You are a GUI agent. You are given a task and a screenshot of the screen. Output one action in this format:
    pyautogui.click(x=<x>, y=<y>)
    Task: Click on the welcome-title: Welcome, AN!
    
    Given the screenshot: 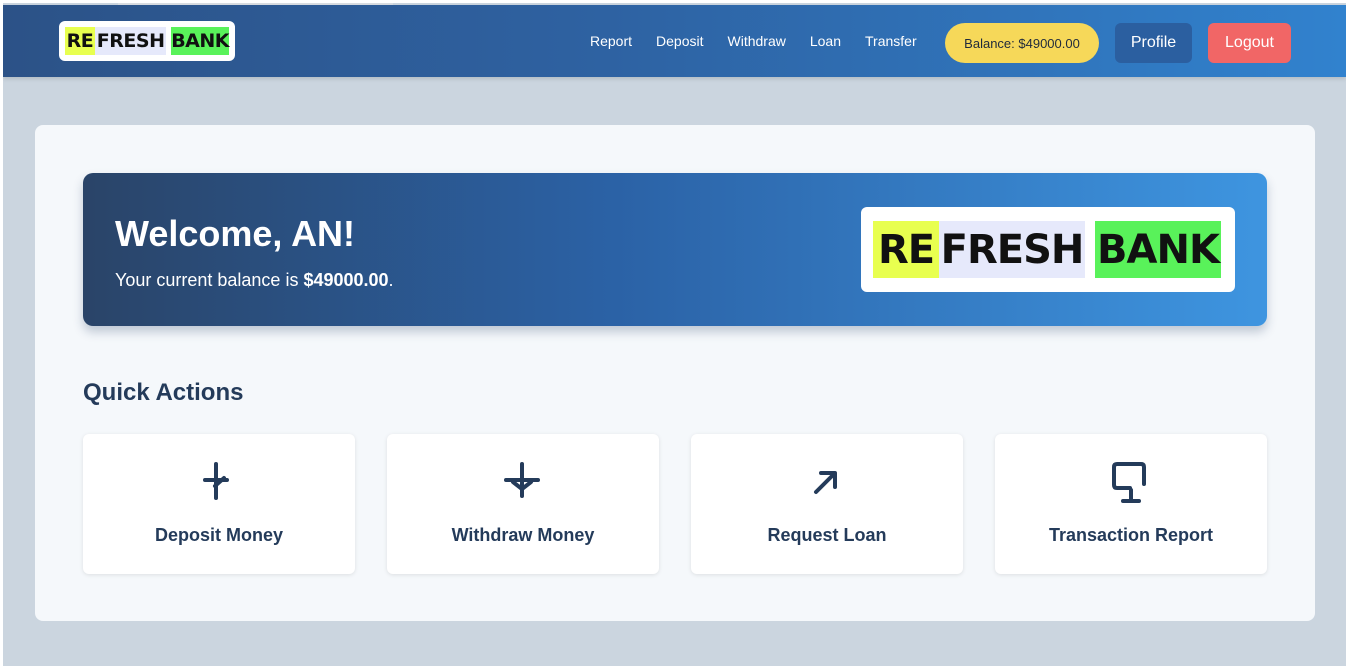 What is the action you would take?
    pyautogui.click(x=235, y=233)
    